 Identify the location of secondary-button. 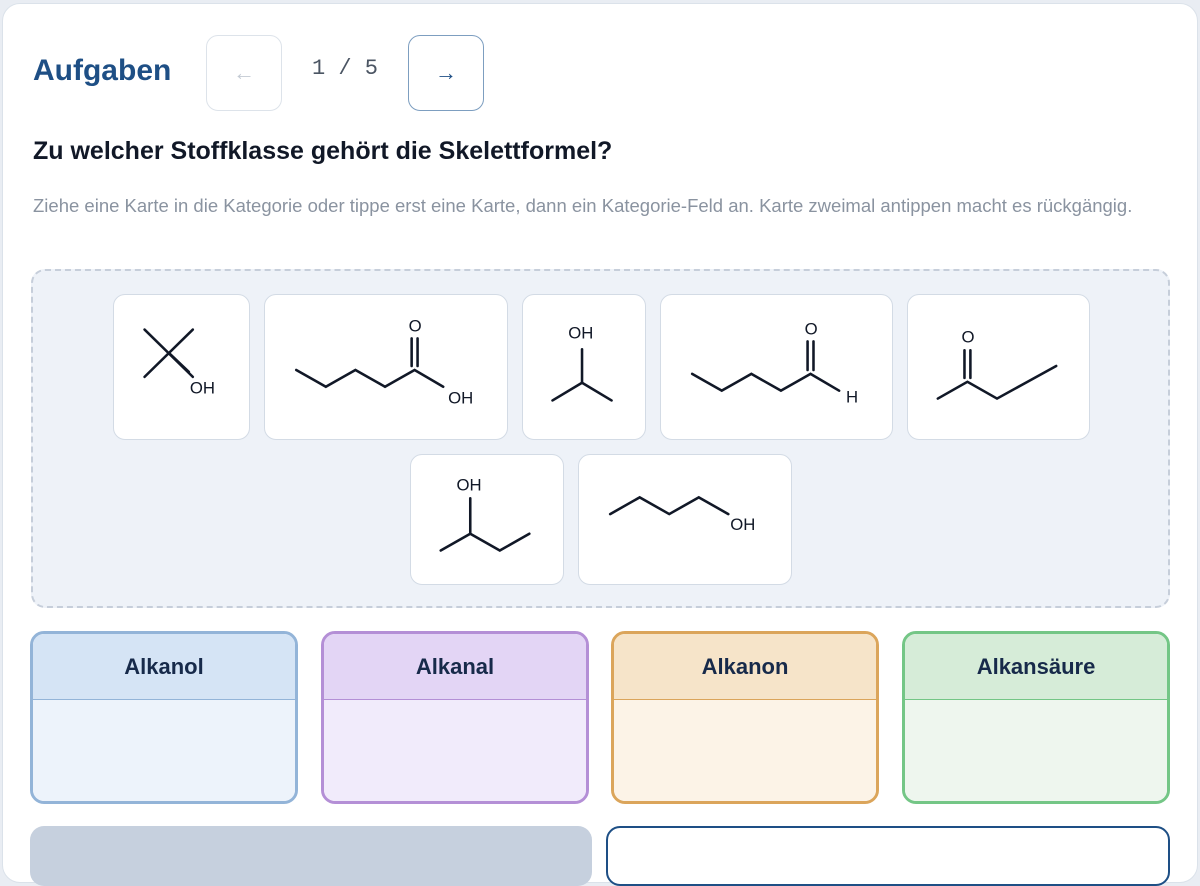
(311, 856).